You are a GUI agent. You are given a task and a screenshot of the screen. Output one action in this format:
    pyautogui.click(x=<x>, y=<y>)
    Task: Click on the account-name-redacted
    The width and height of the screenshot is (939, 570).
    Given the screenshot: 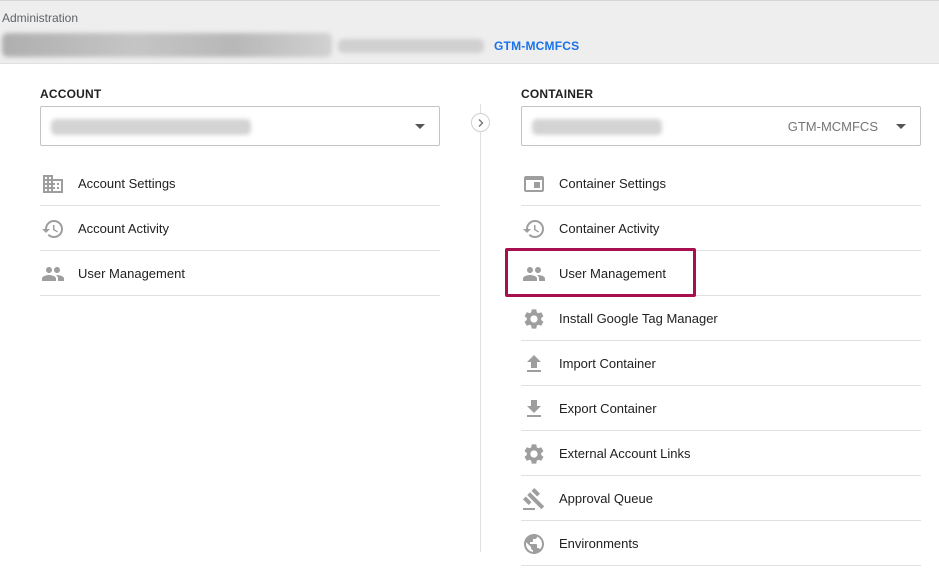 What is the action you would take?
    pyautogui.click(x=167, y=45)
    